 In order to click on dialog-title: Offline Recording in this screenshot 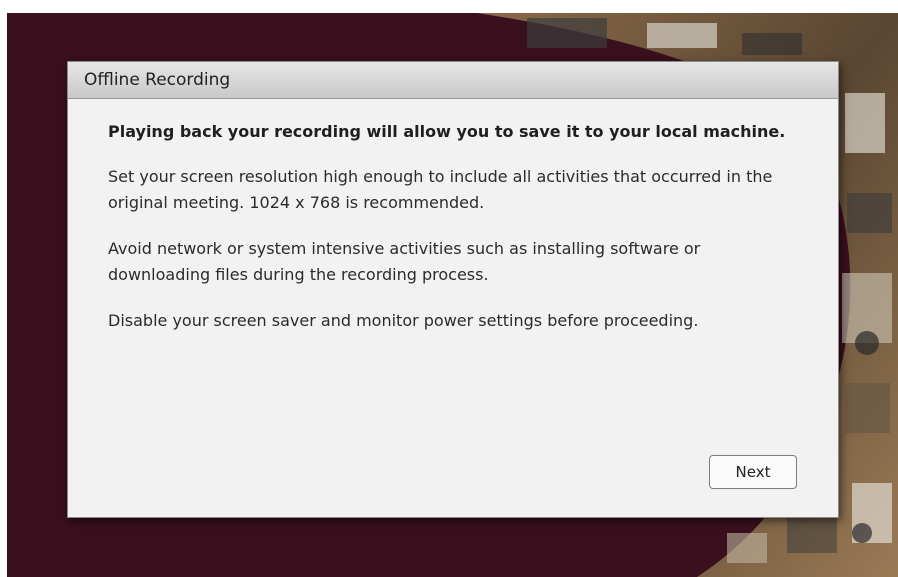, I will do `click(157, 80)`.